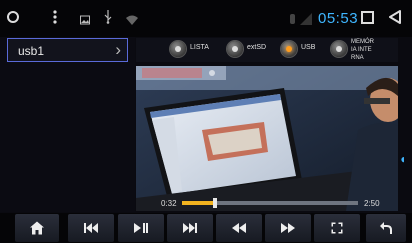 The width and height of the screenshot is (412, 243). What do you see at coordinates (108, 19) in the screenshot?
I see `usb-icon` at bounding box center [108, 19].